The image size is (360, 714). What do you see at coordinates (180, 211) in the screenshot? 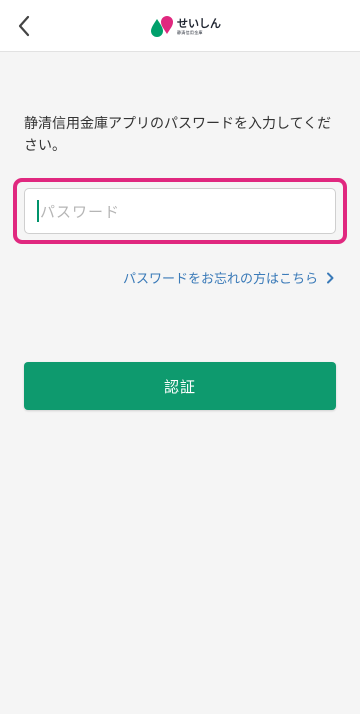
I see `password-input: パスワード` at bounding box center [180, 211].